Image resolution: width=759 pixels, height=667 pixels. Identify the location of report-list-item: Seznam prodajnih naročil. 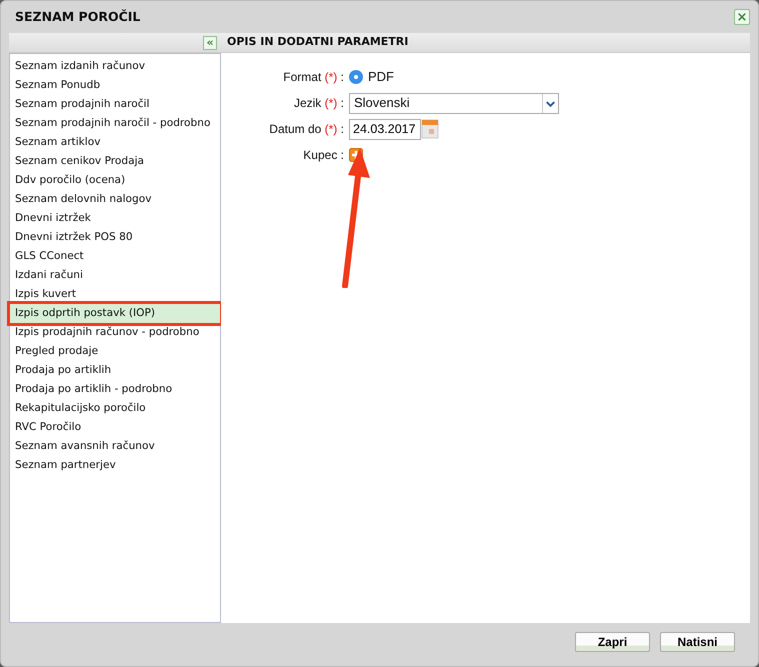
(115, 104).